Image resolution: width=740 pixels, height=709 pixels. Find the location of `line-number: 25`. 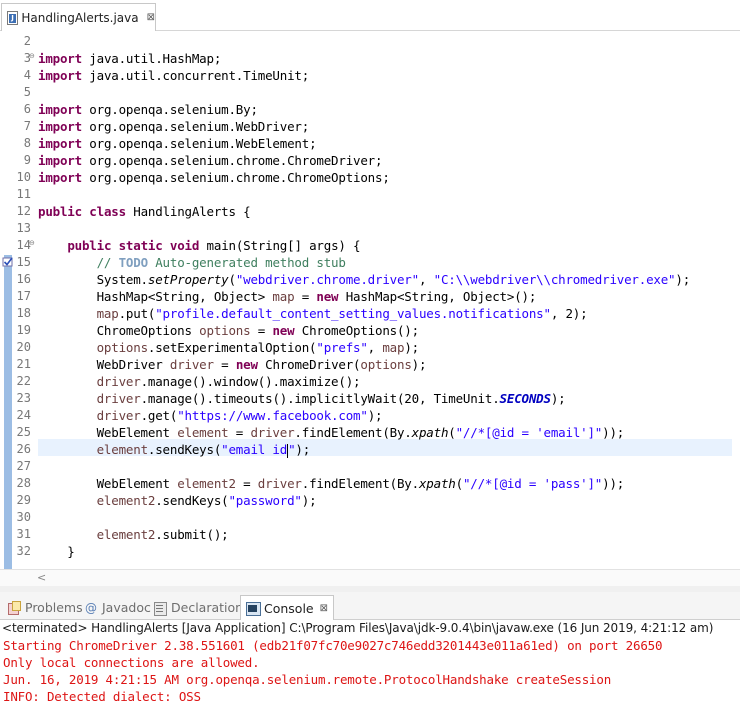

line-number: 25 is located at coordinates (23, 432).